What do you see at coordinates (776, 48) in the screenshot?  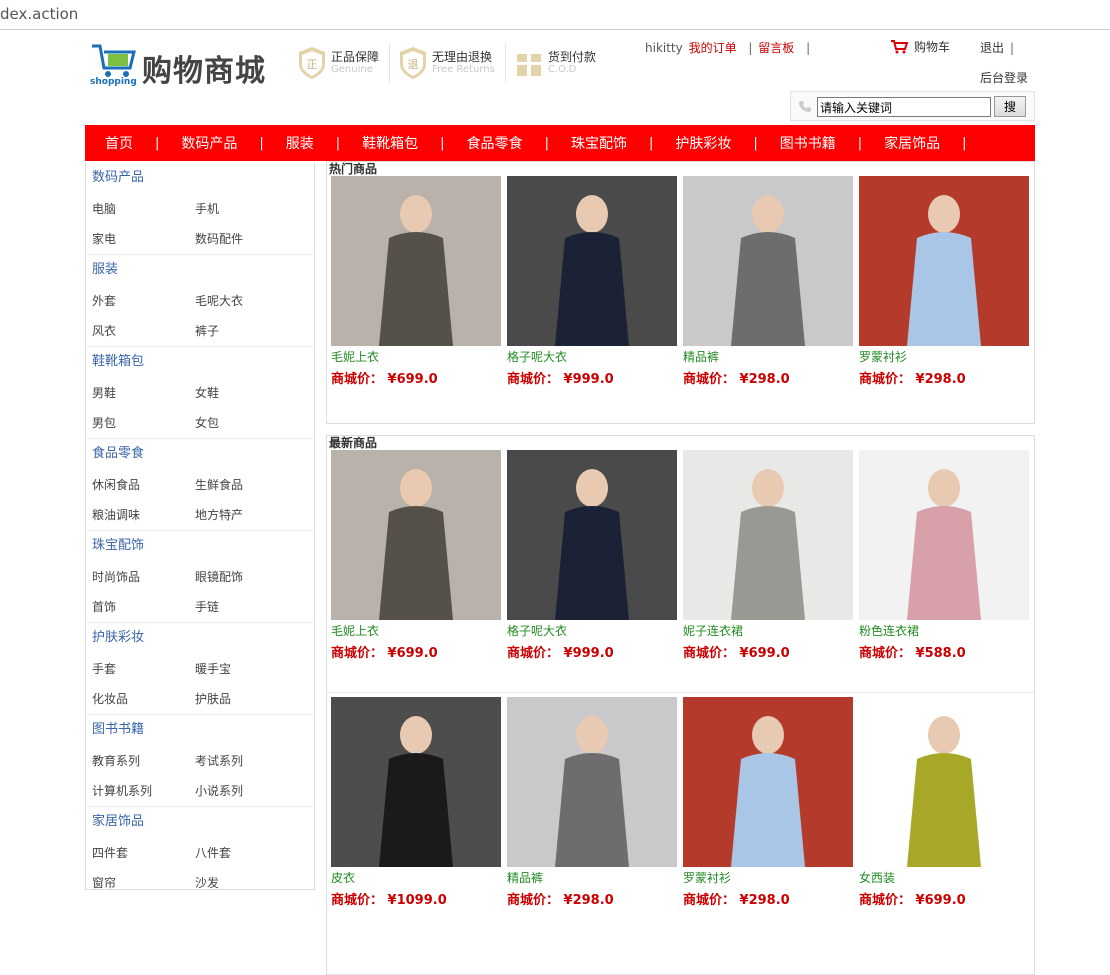 I see `message-board-link: 留言板` at bounding box center [776, 48].